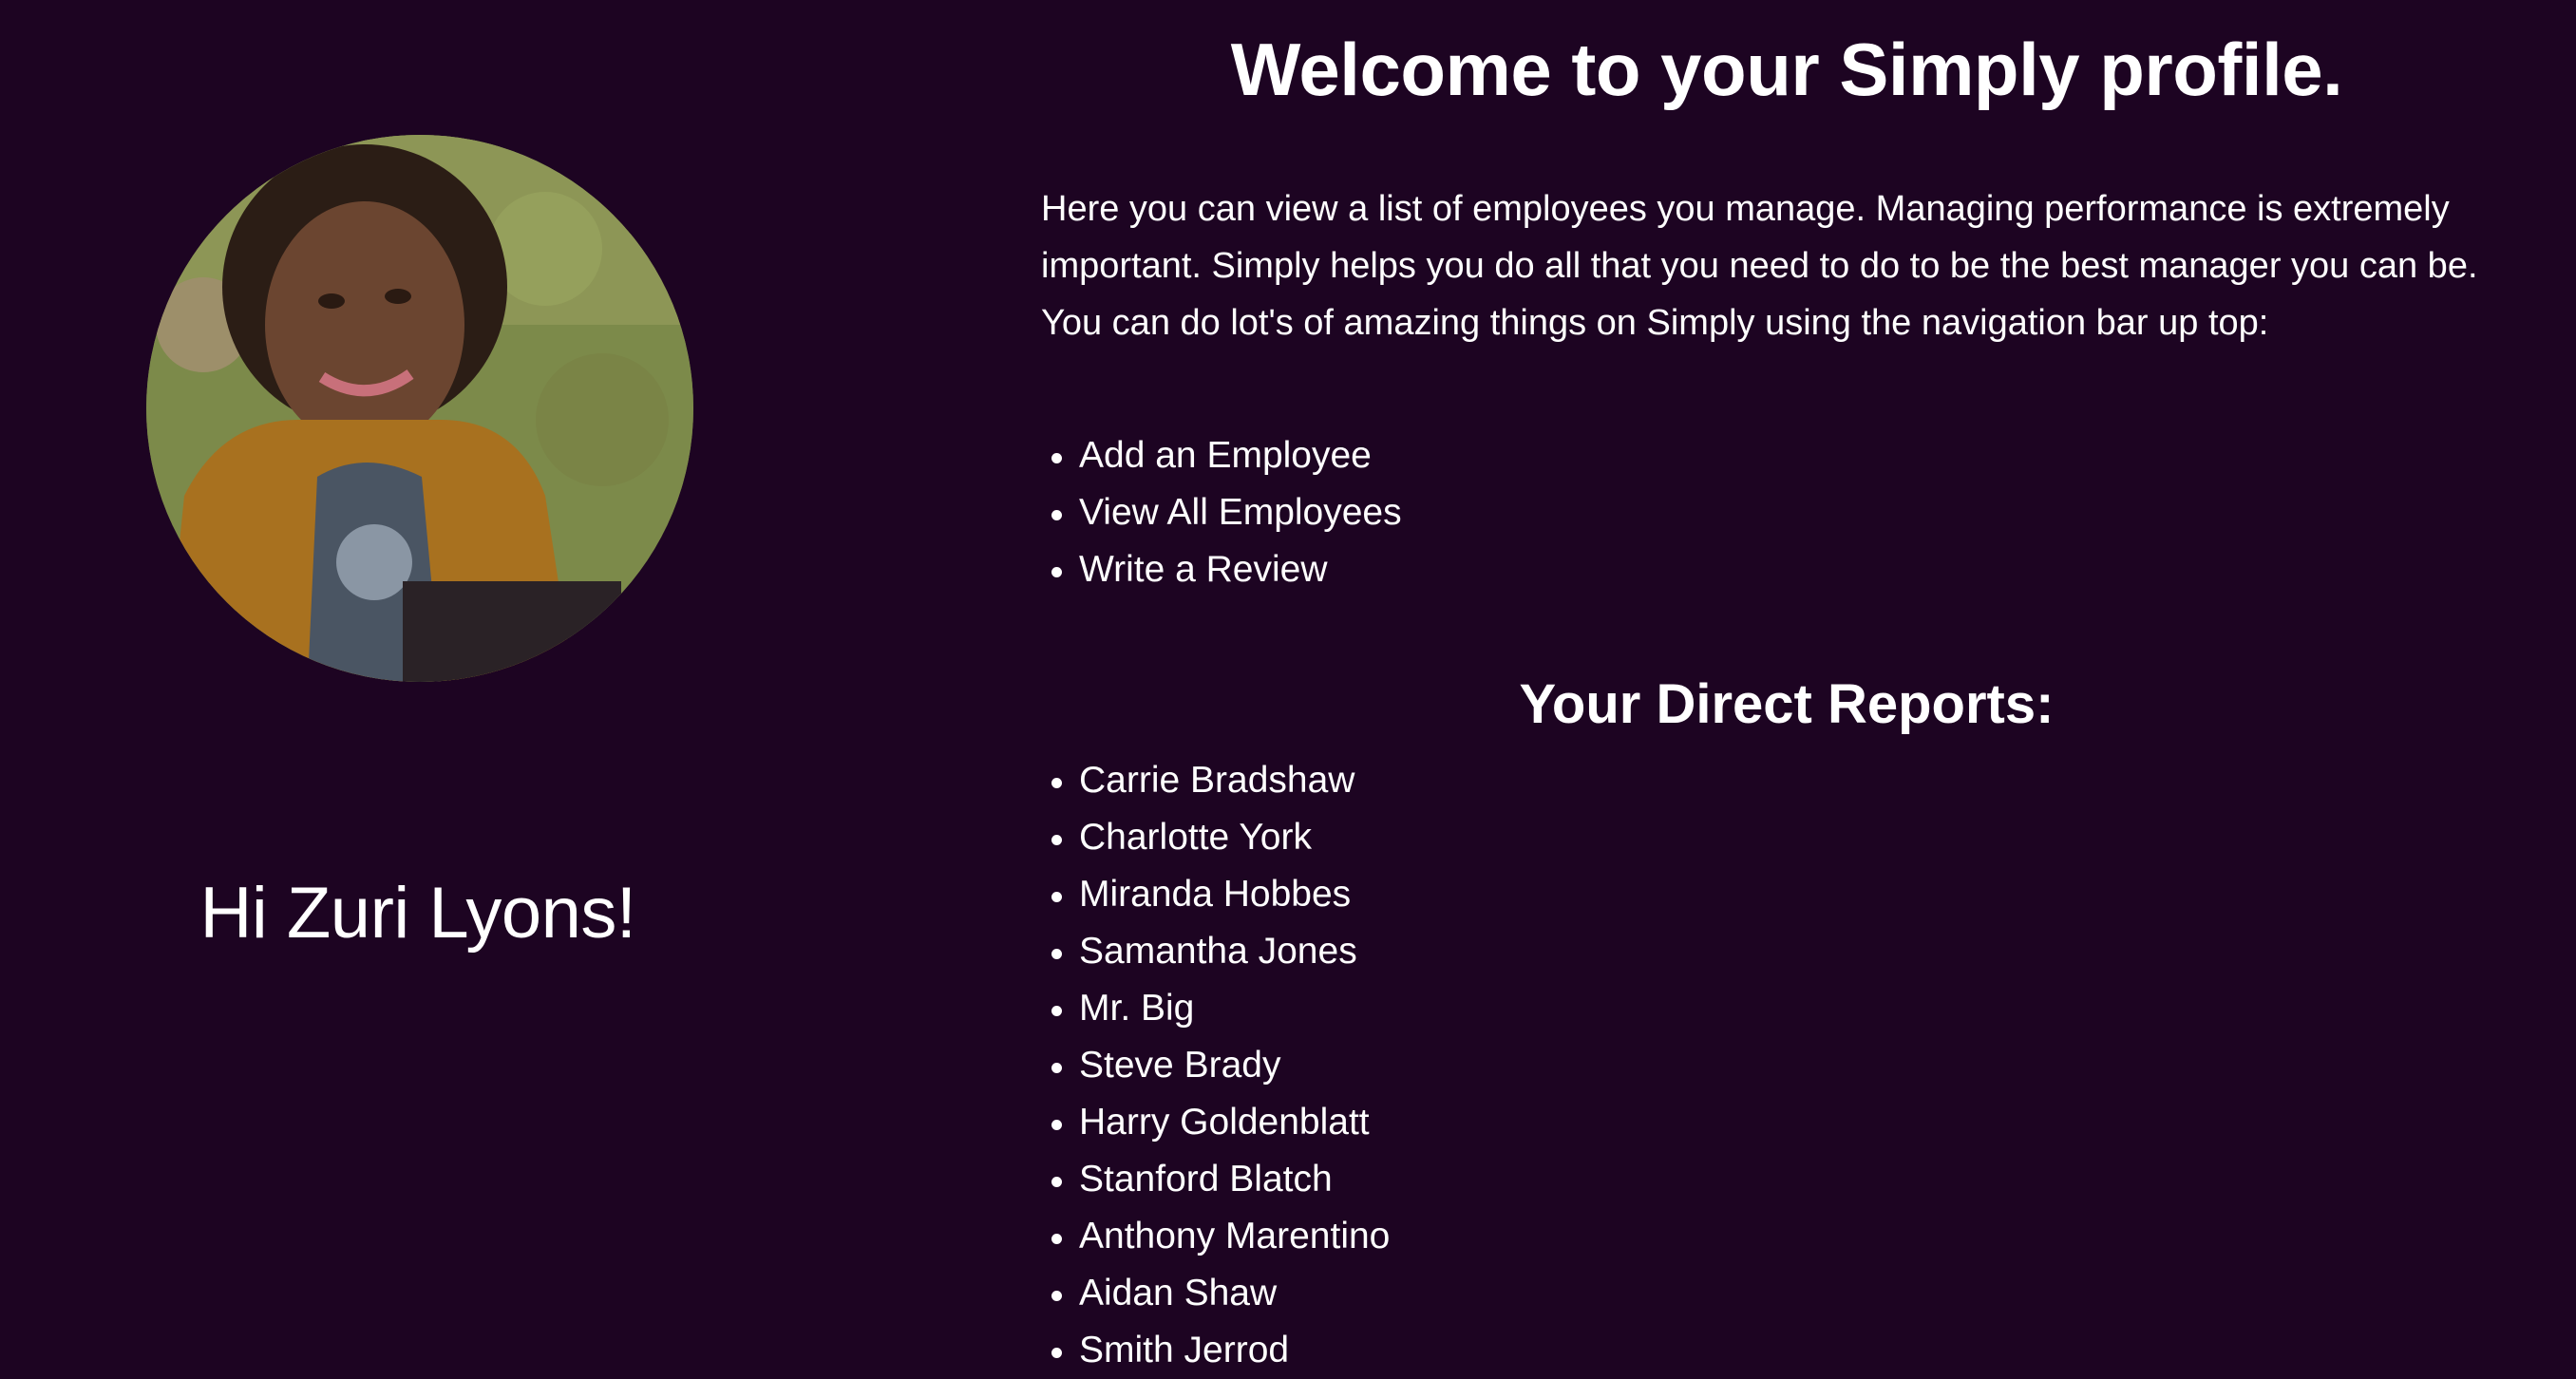 The image size is (2576, 1379). Describe the element at coordinates (1220, 1179) in the screenshot. I see `direct-report-item: Stanford Blatch` at that location.